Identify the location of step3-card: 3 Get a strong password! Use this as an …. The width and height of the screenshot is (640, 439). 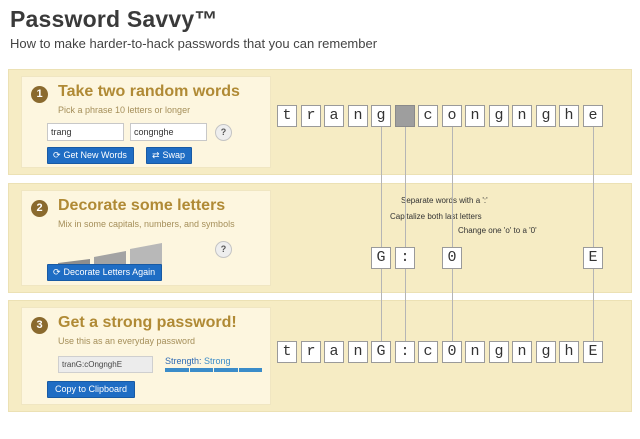
(146, 356).